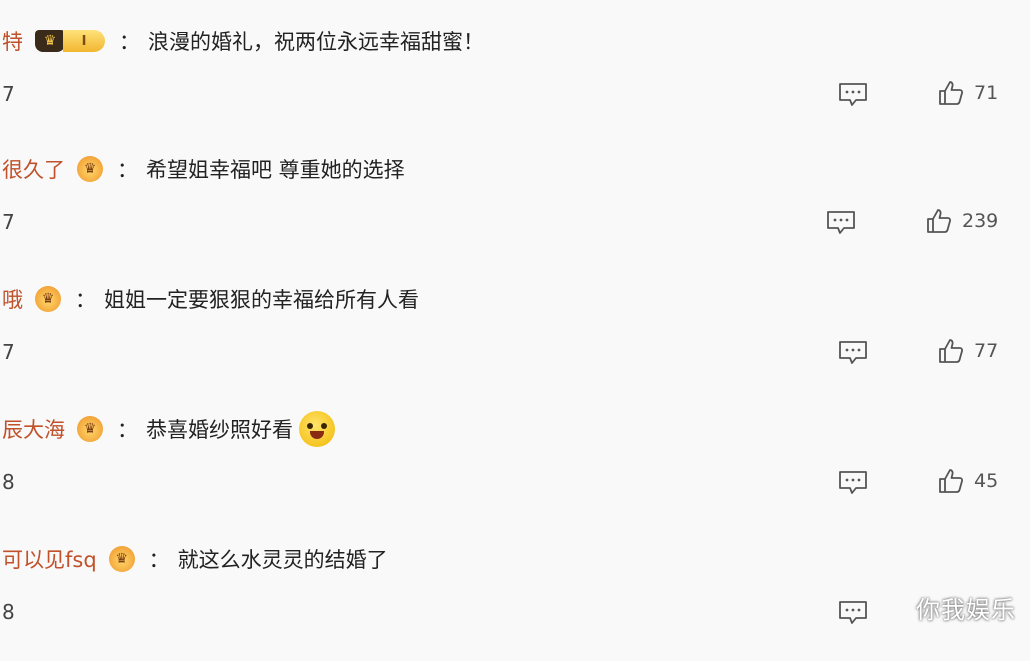 This screenshot has width=1030, height=661. I want to click on like-button: 77, so click(968, 351).